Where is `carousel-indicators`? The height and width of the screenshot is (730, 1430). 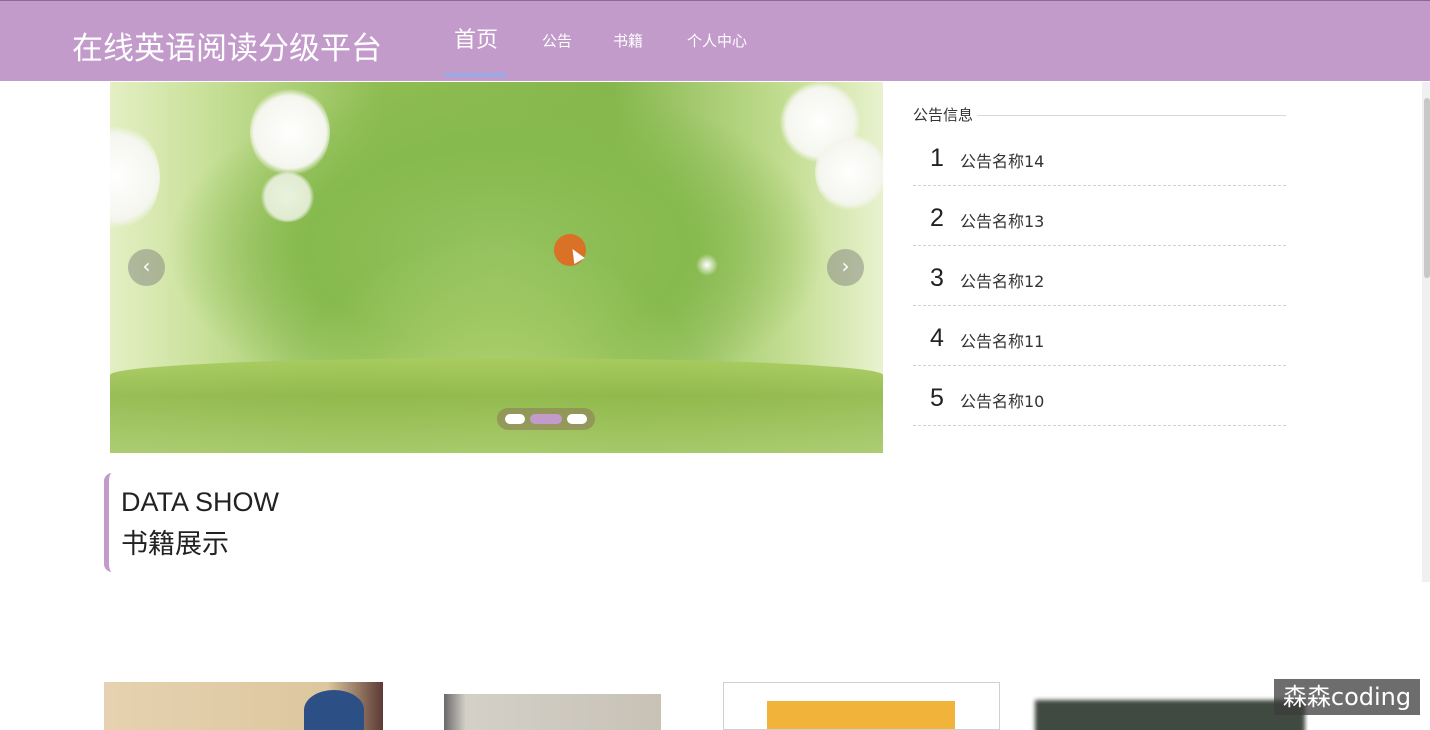 carousel-indicators is located at coordinates (546, 419).